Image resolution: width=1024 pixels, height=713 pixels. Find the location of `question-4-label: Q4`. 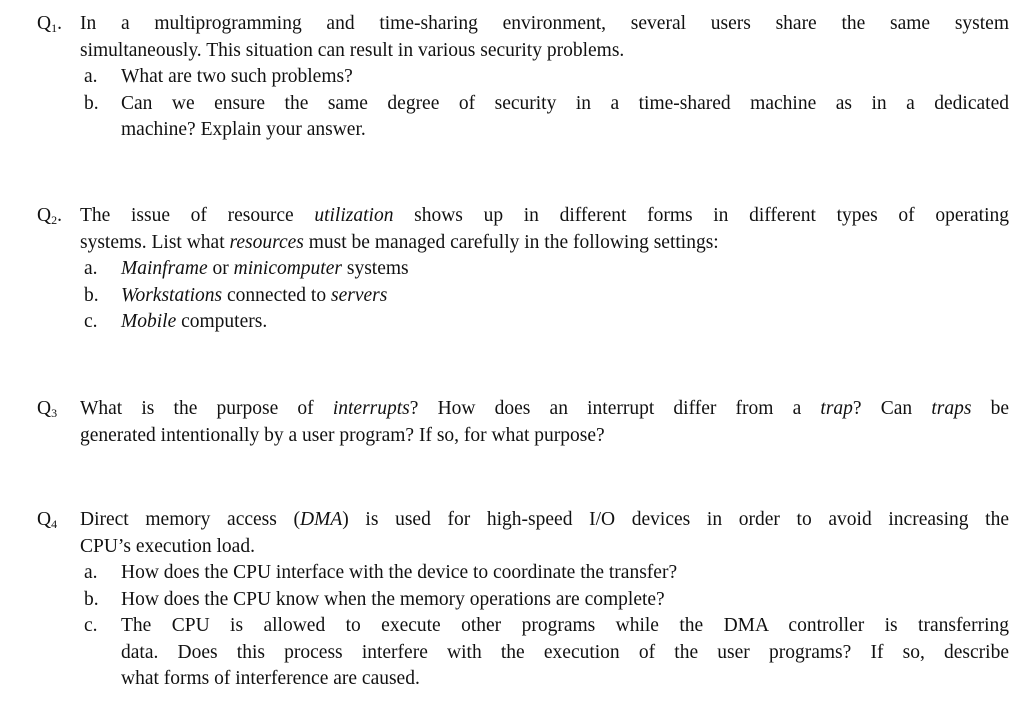

question-4-label: Q4 is located at coordinates (47, 520).